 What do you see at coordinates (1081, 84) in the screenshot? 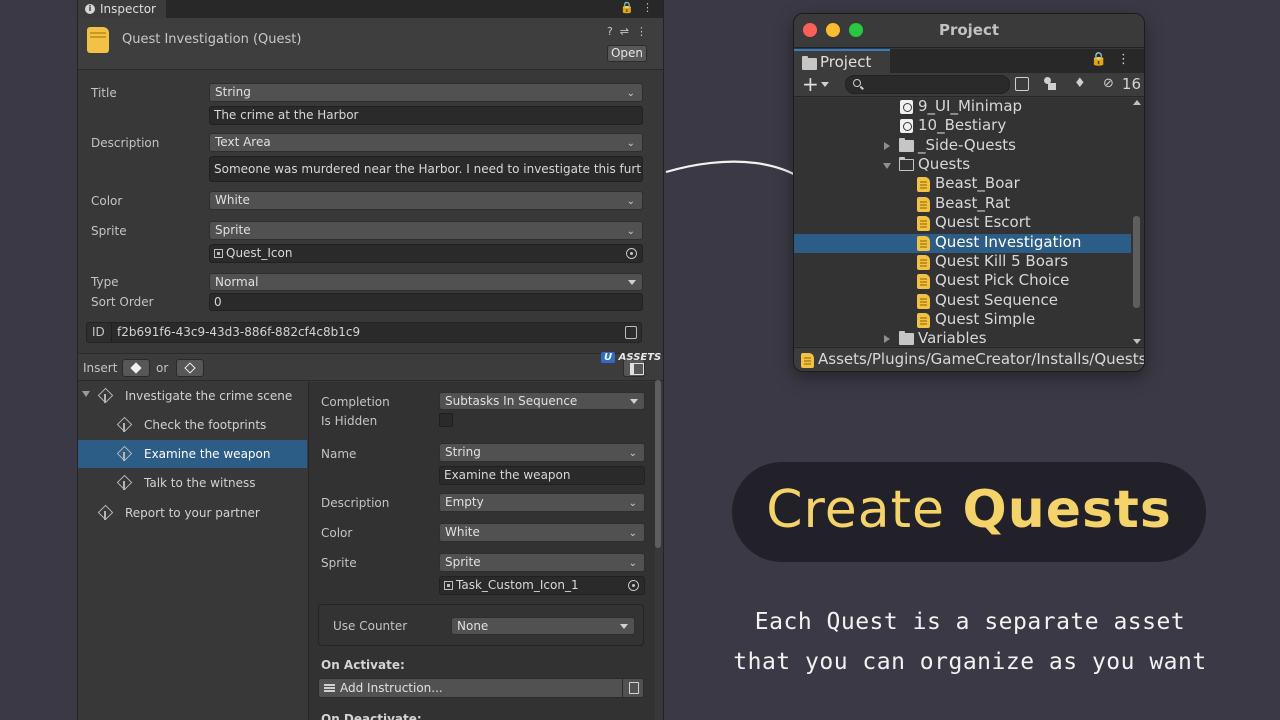
I see `label-tag-icon: ♦` at bounding box center [1081, 84].